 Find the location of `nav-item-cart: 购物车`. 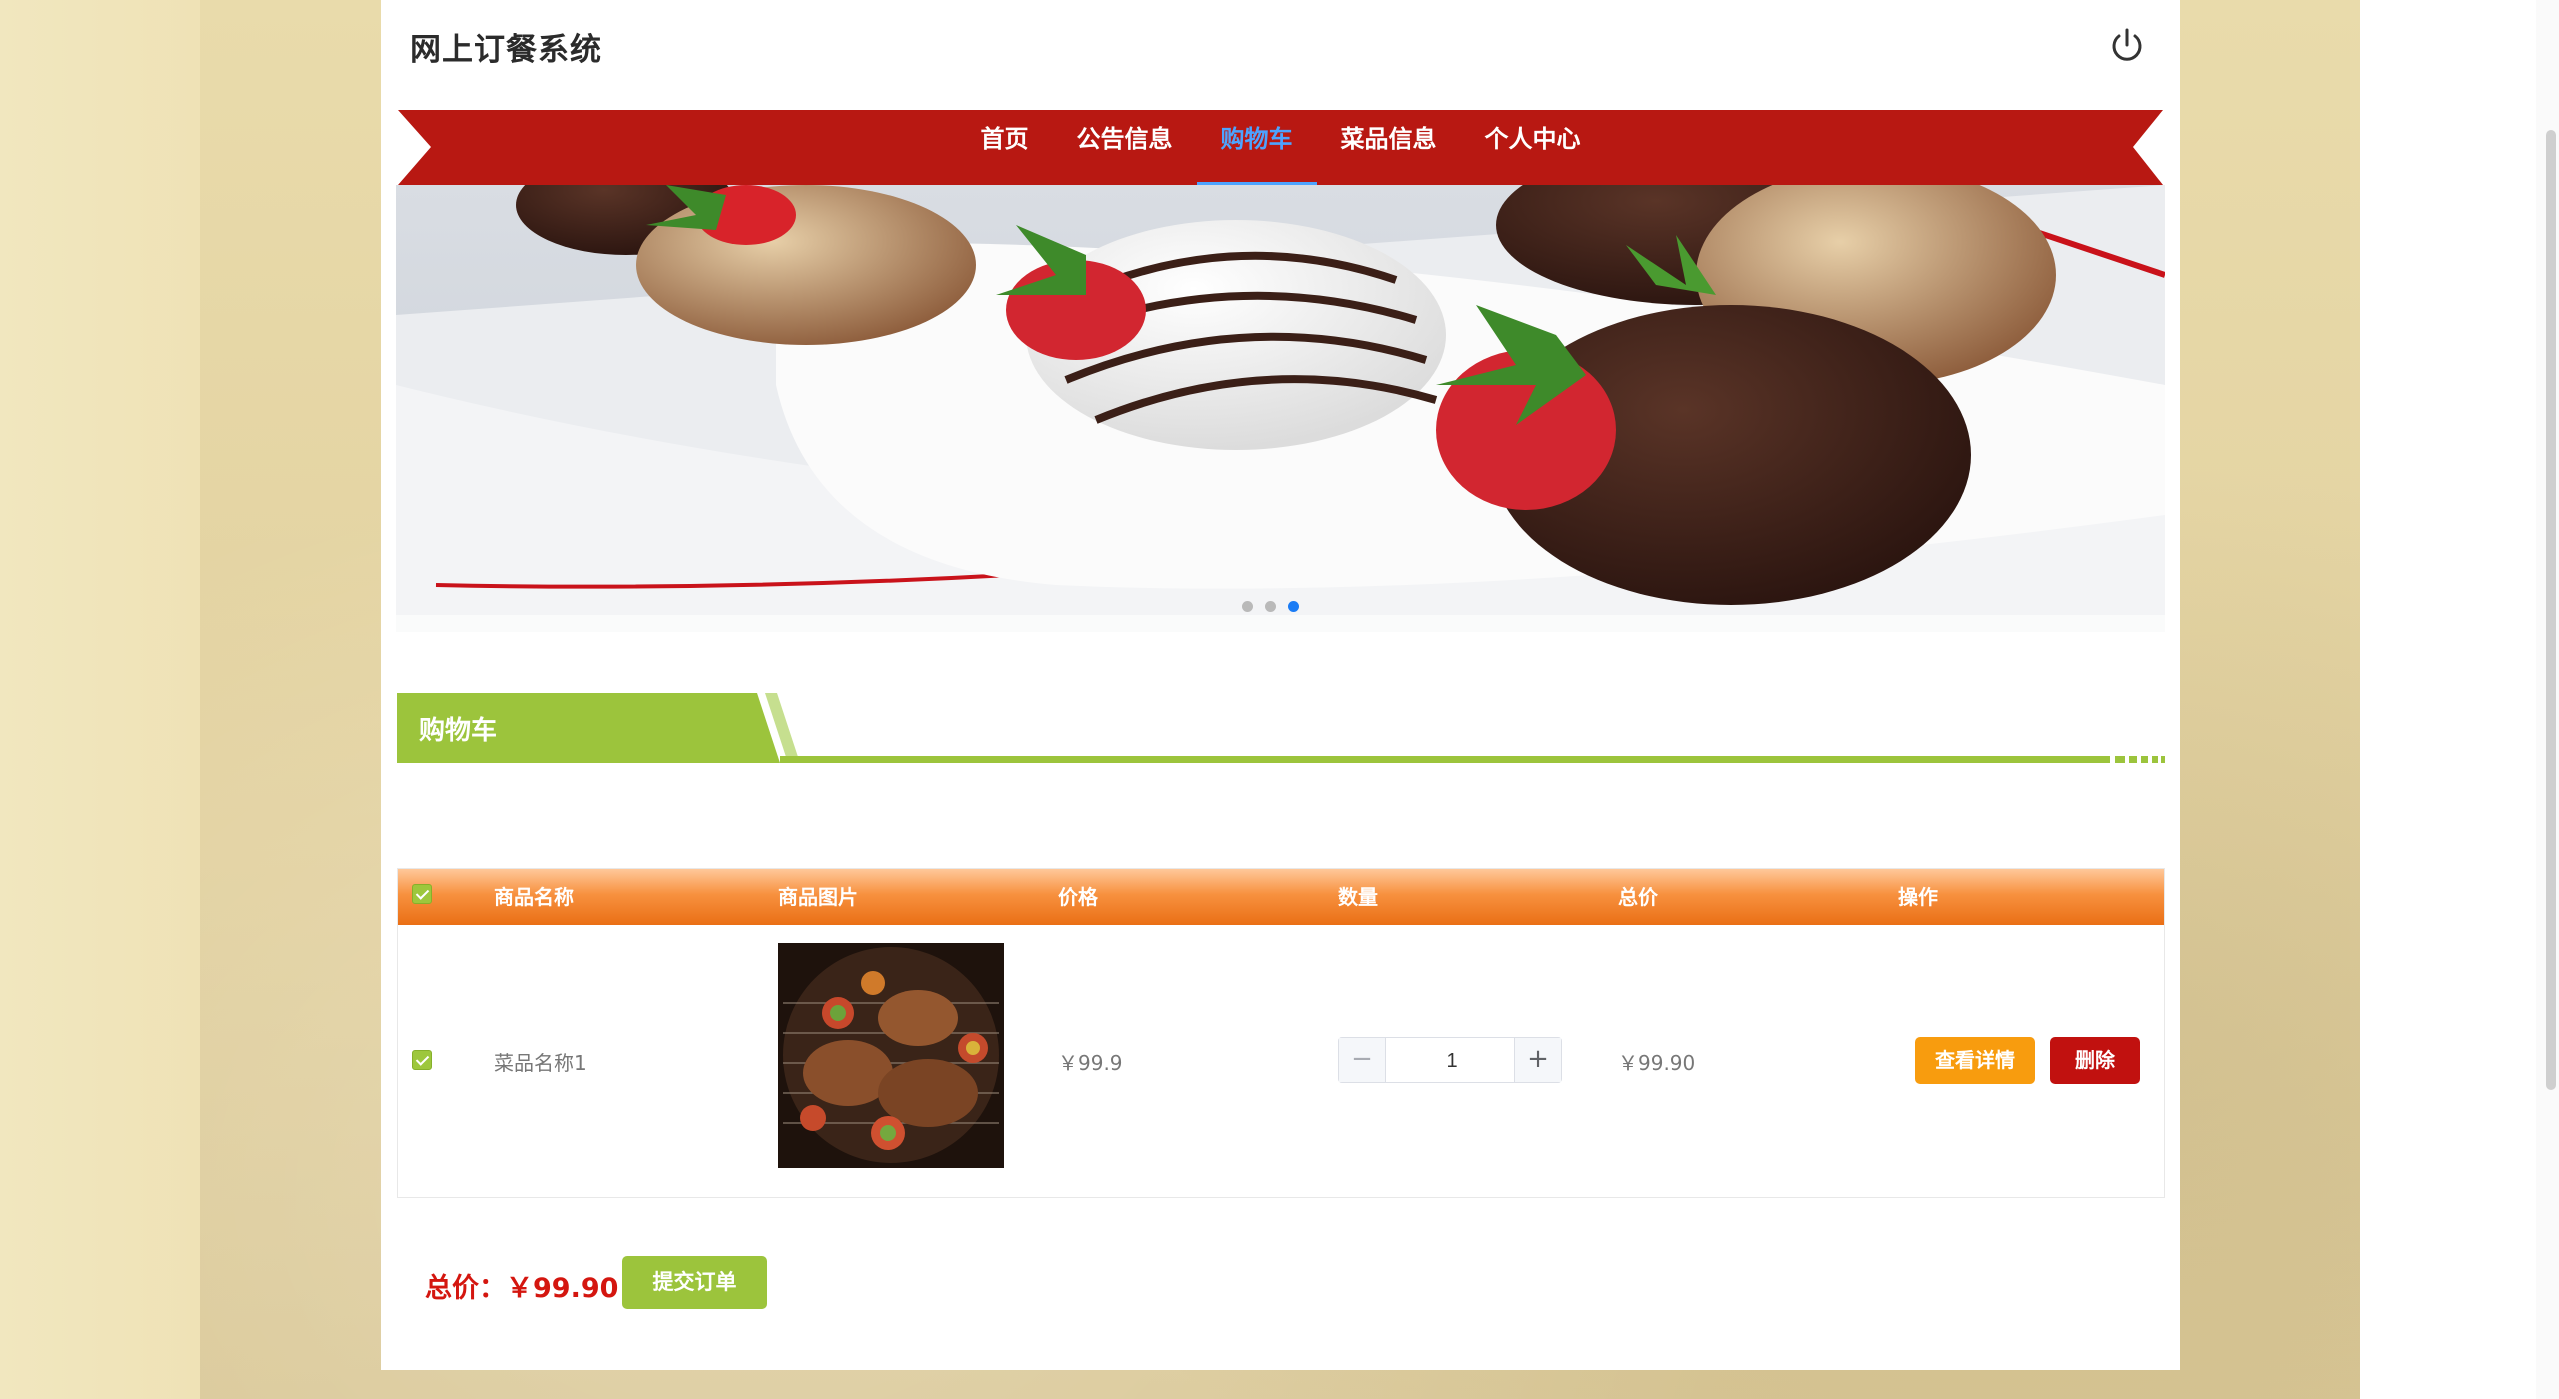

nav-item-cart: 购物车 is located at coordinates (1256, 144).